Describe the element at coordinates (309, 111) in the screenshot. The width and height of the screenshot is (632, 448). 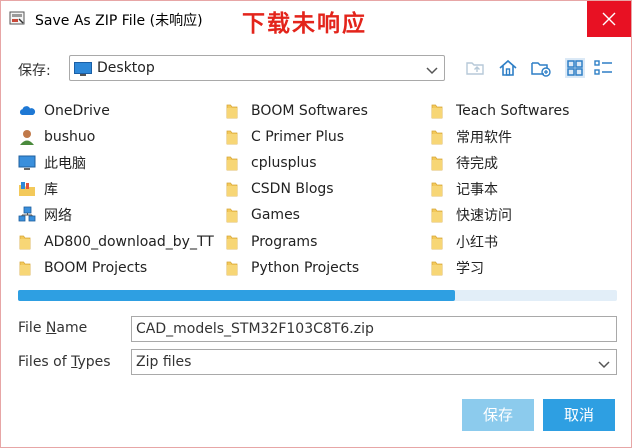
I see `file-list-item-label: BOOM Softwares` at that location.